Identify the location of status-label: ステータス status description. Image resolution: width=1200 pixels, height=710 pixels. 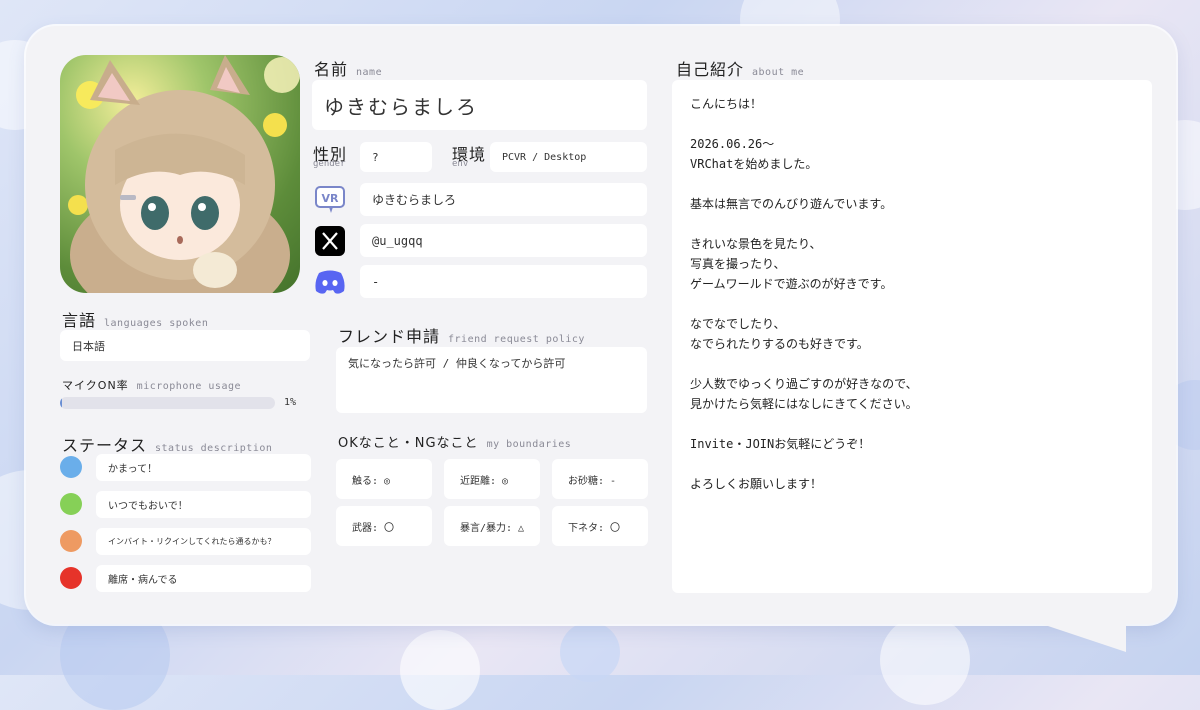
(167, 445).